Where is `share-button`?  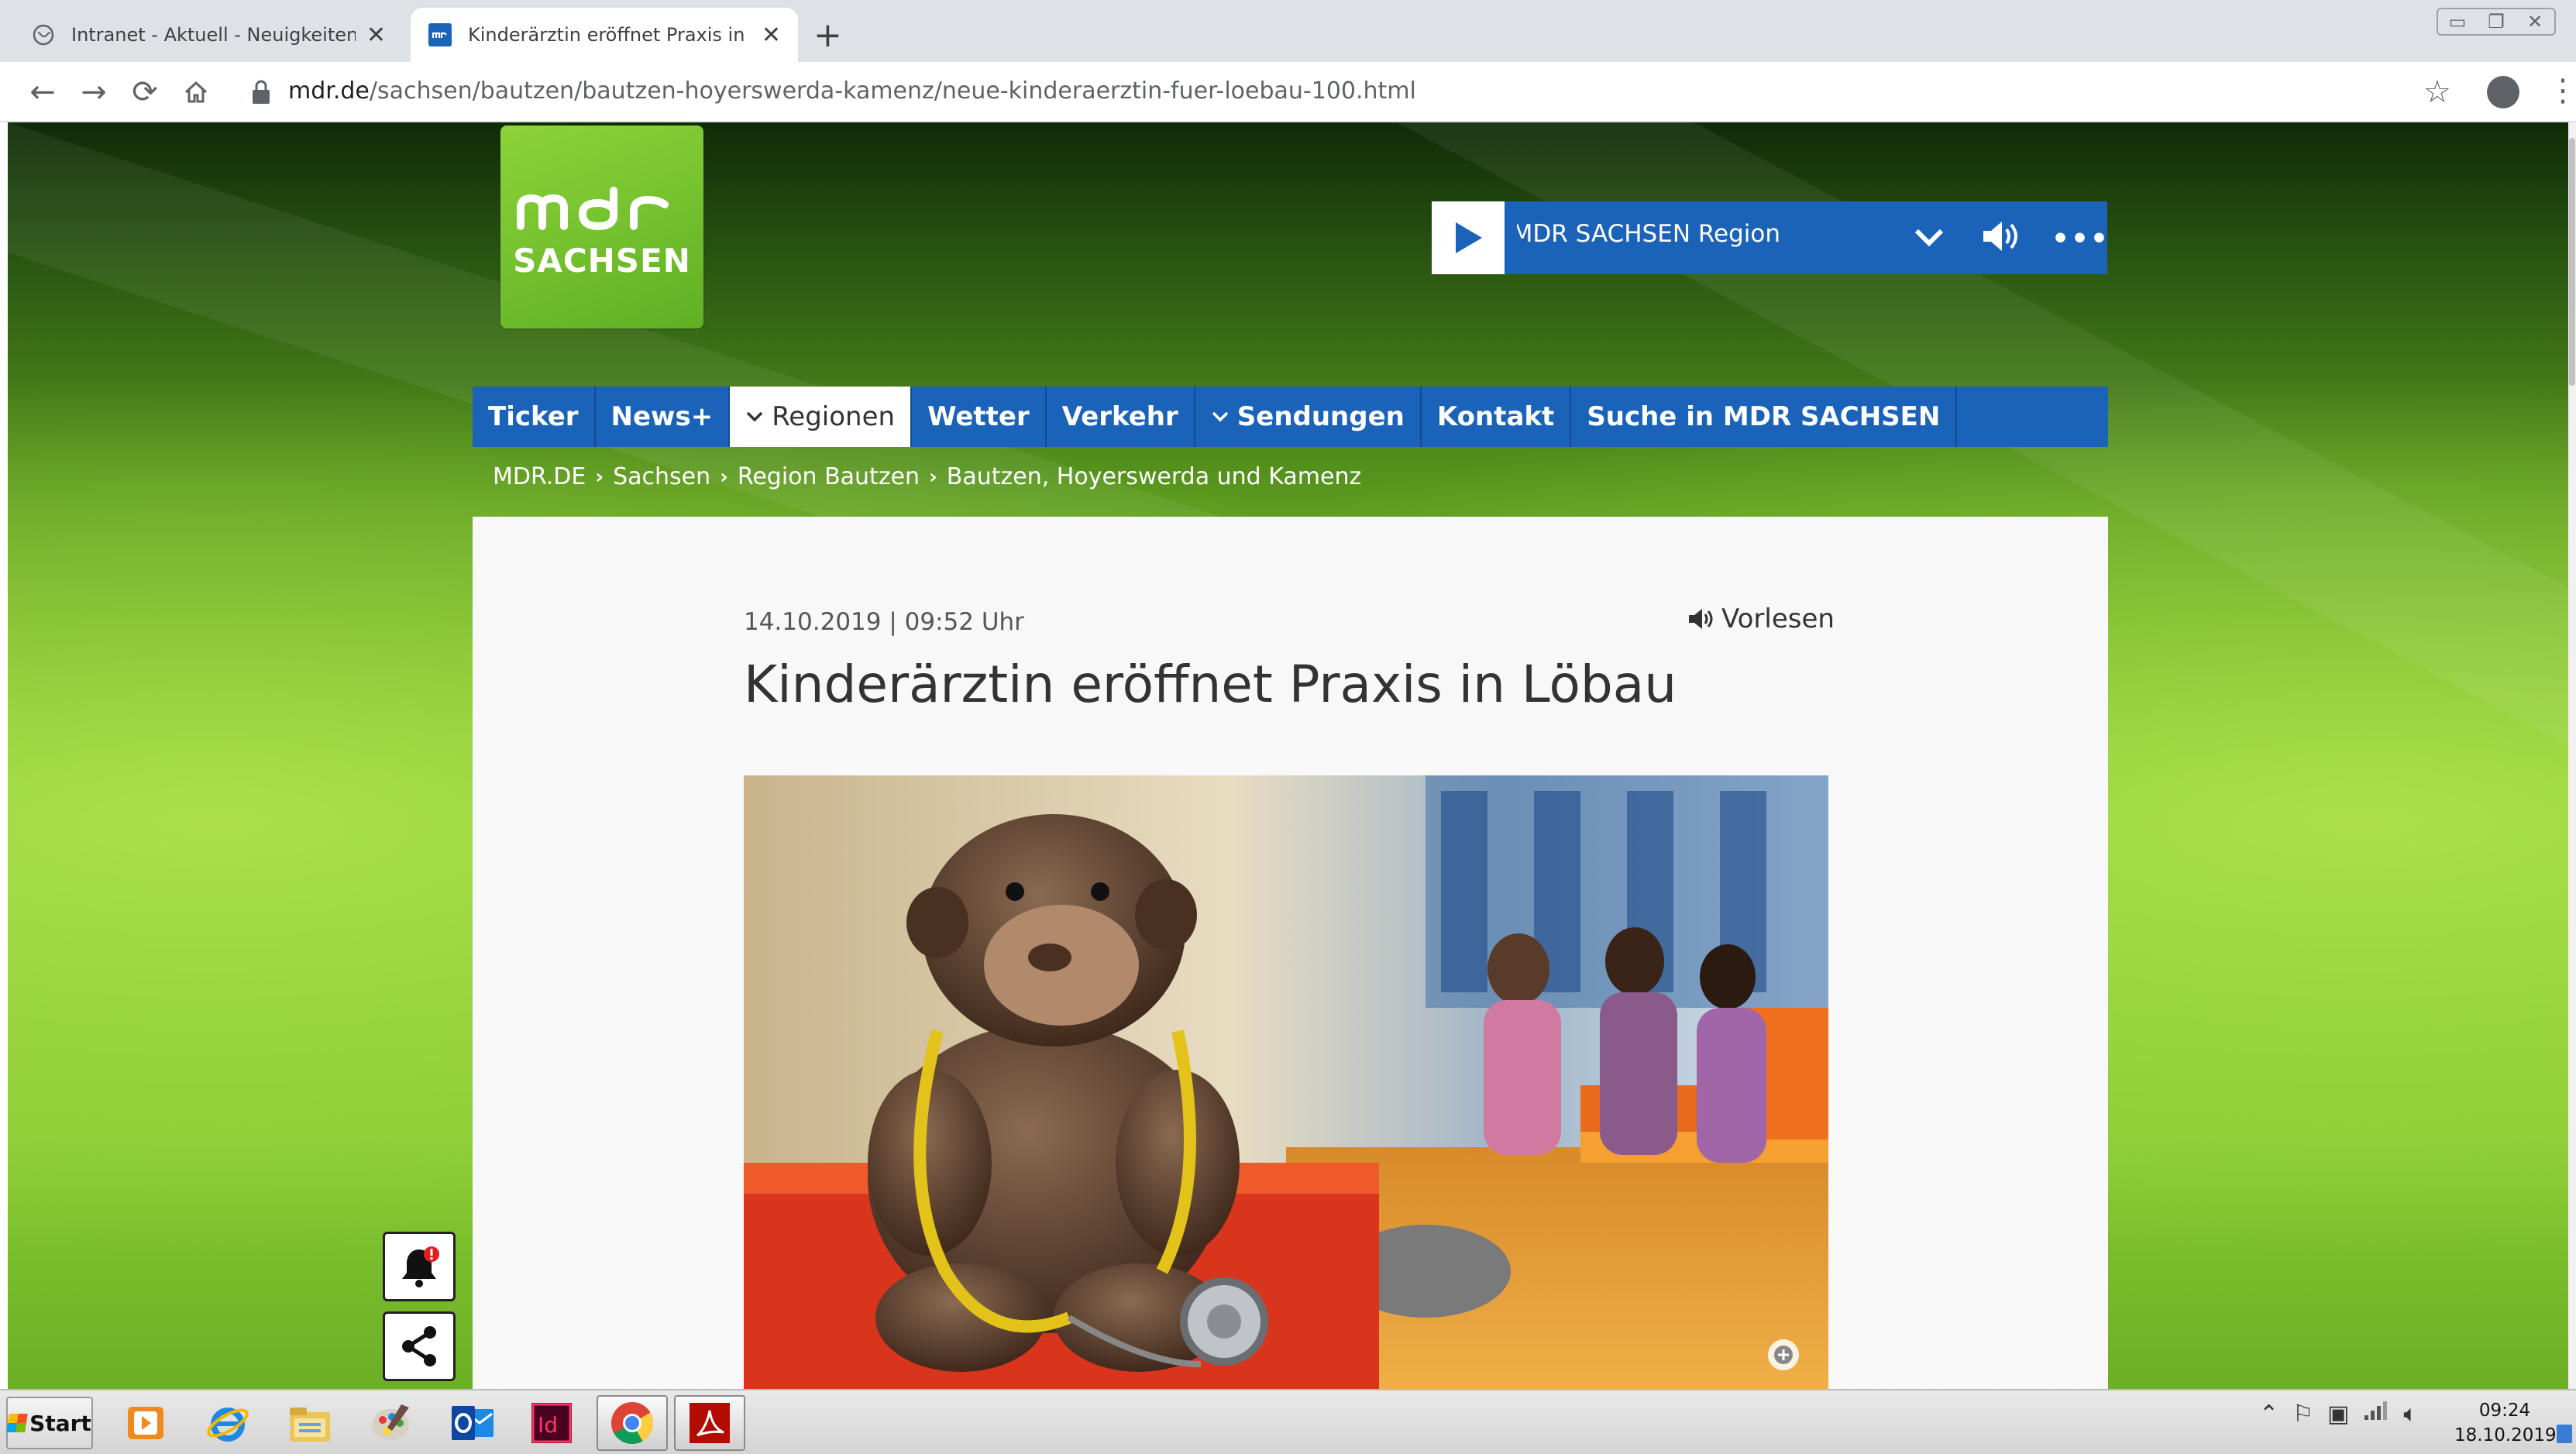
share-button is located at coordinates (419, 1346).